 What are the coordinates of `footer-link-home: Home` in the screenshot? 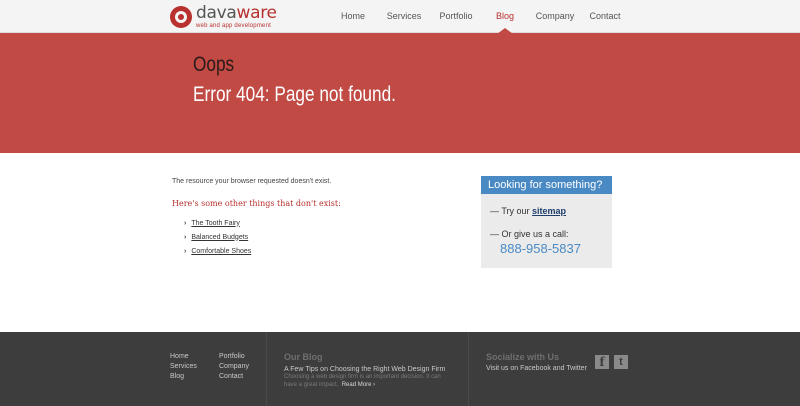 It's located at (183, 357).